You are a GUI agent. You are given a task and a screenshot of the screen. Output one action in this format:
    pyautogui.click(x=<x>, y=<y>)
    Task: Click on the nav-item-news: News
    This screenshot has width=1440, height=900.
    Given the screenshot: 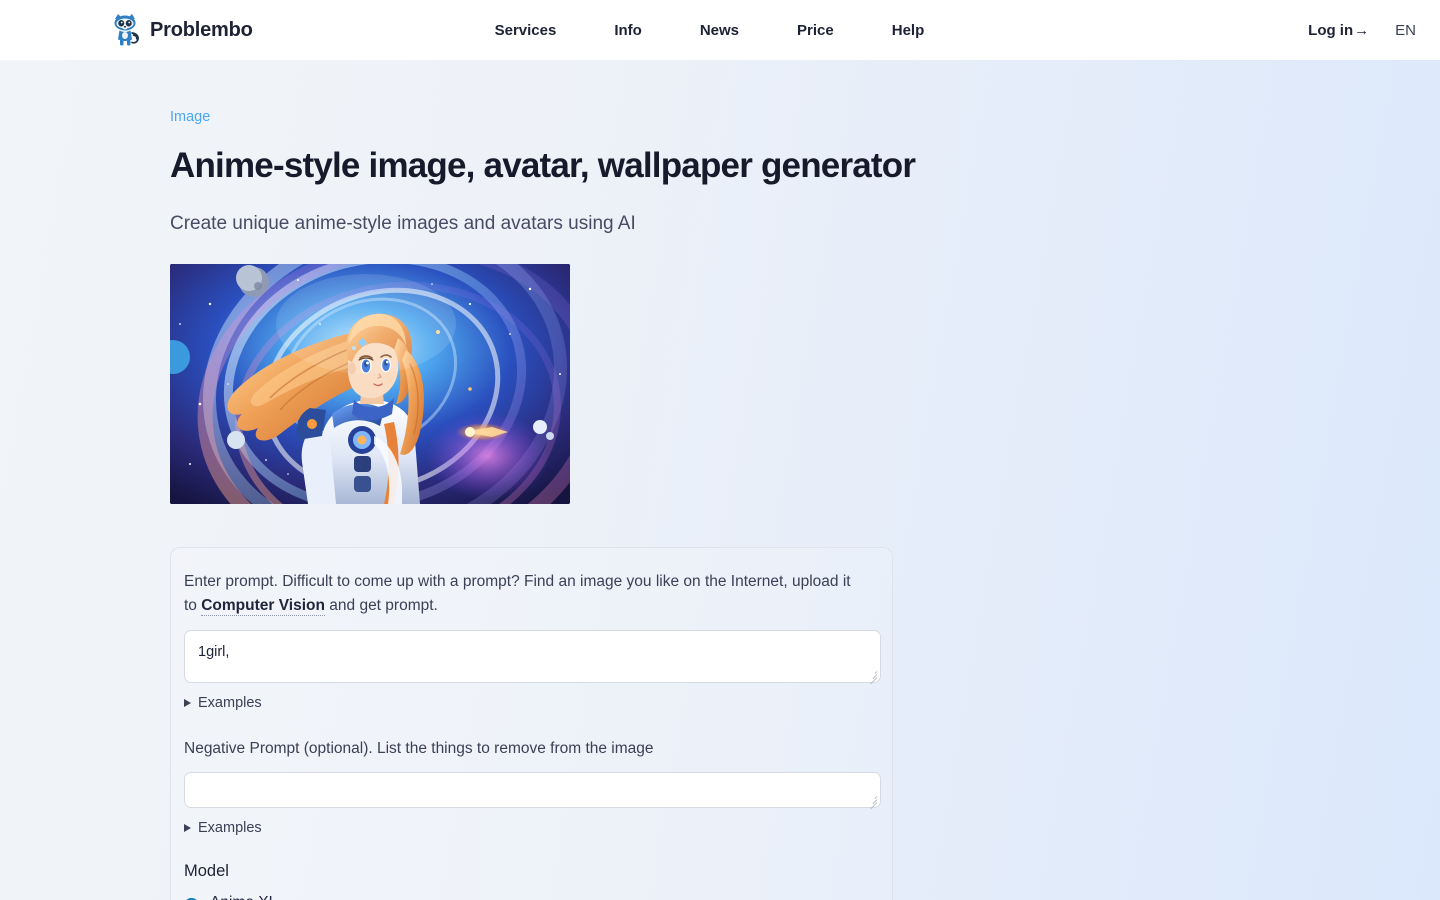 What is the action you would take?
    pyautogui.click(x=719, y=30)
    